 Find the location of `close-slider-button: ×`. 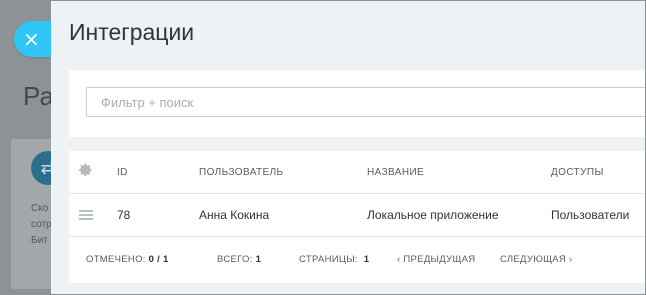

close-slider-button: × is located at coordinates (32, 39).